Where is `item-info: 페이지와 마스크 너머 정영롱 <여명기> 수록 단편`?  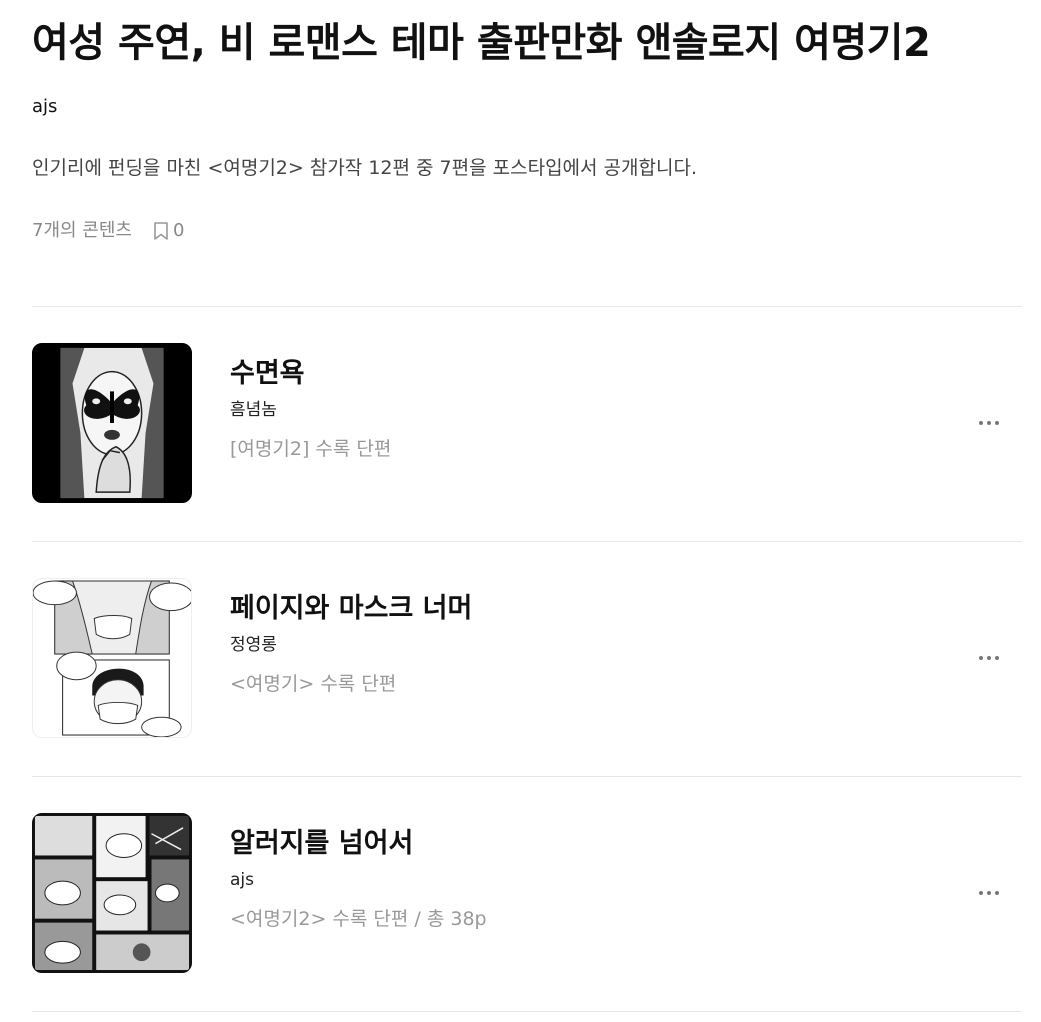
item-info: 페이지와 마스크 너머 정영롱 <여명기> 수록 단편 is located at coordinates (351, 644).